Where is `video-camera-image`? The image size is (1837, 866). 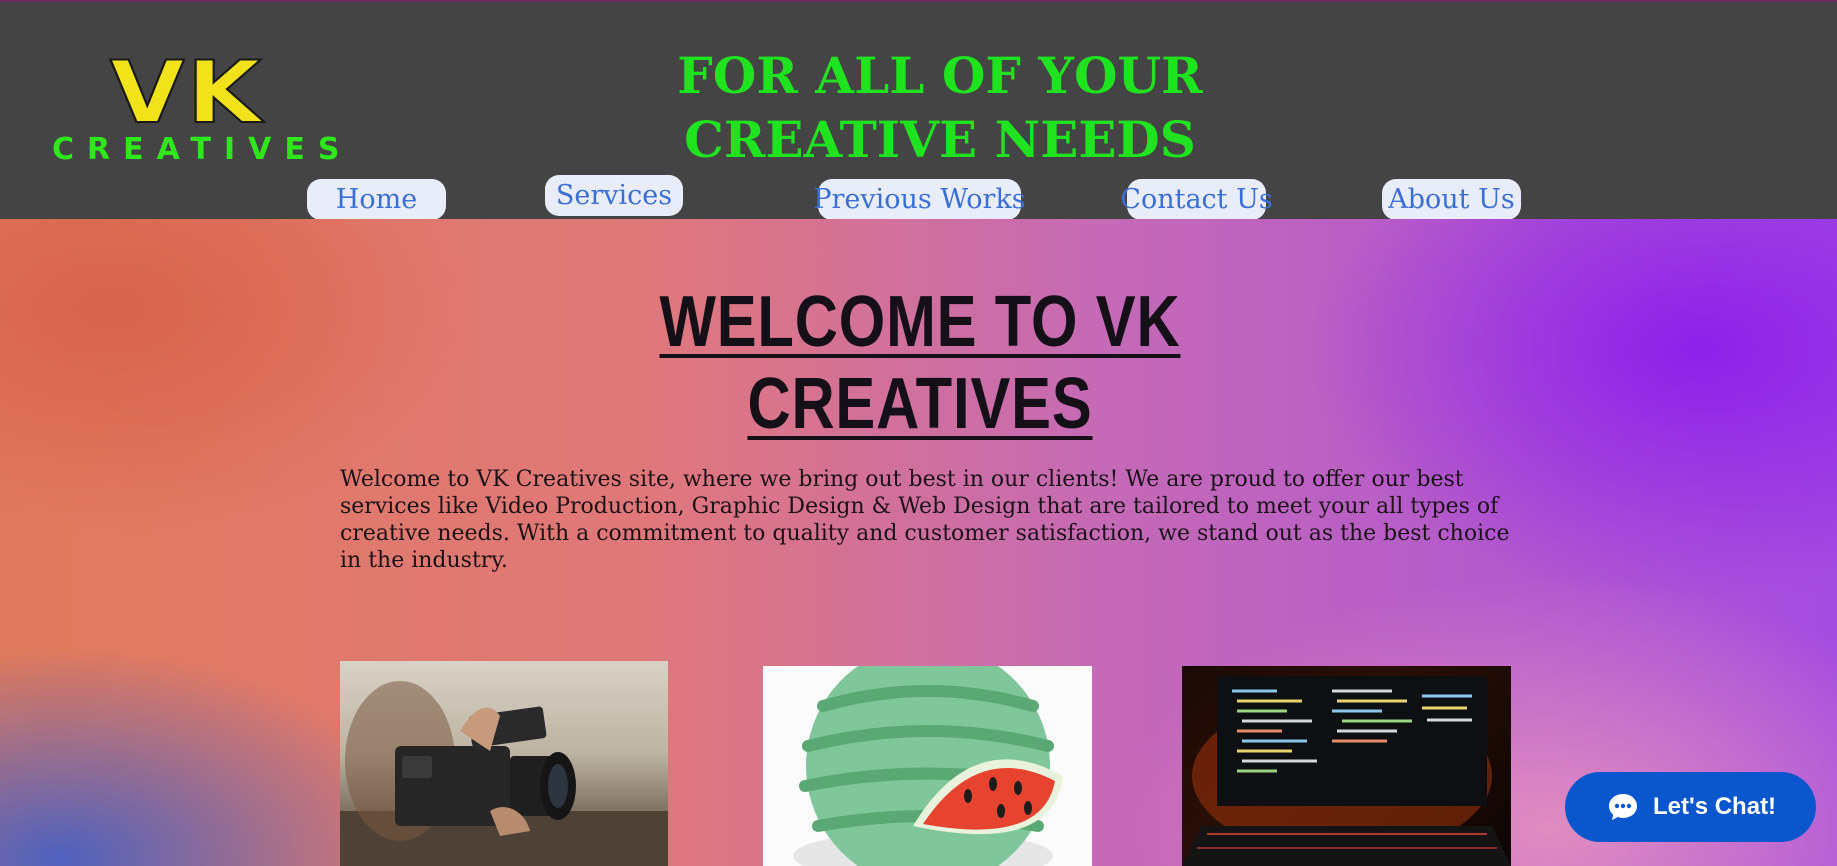 video-camera-image is located at coordinates (504, 763).